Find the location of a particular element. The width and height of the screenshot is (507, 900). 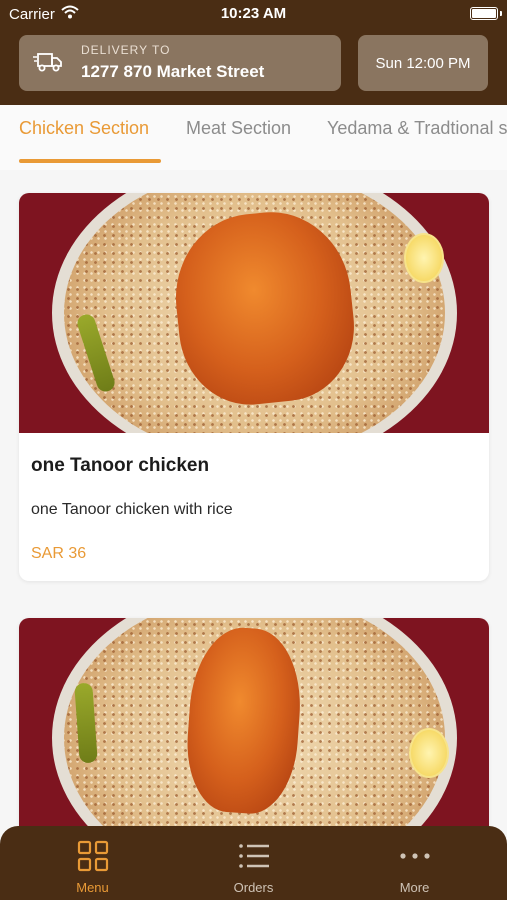

nav-menu: Menu is located at coordinates (92, 863).